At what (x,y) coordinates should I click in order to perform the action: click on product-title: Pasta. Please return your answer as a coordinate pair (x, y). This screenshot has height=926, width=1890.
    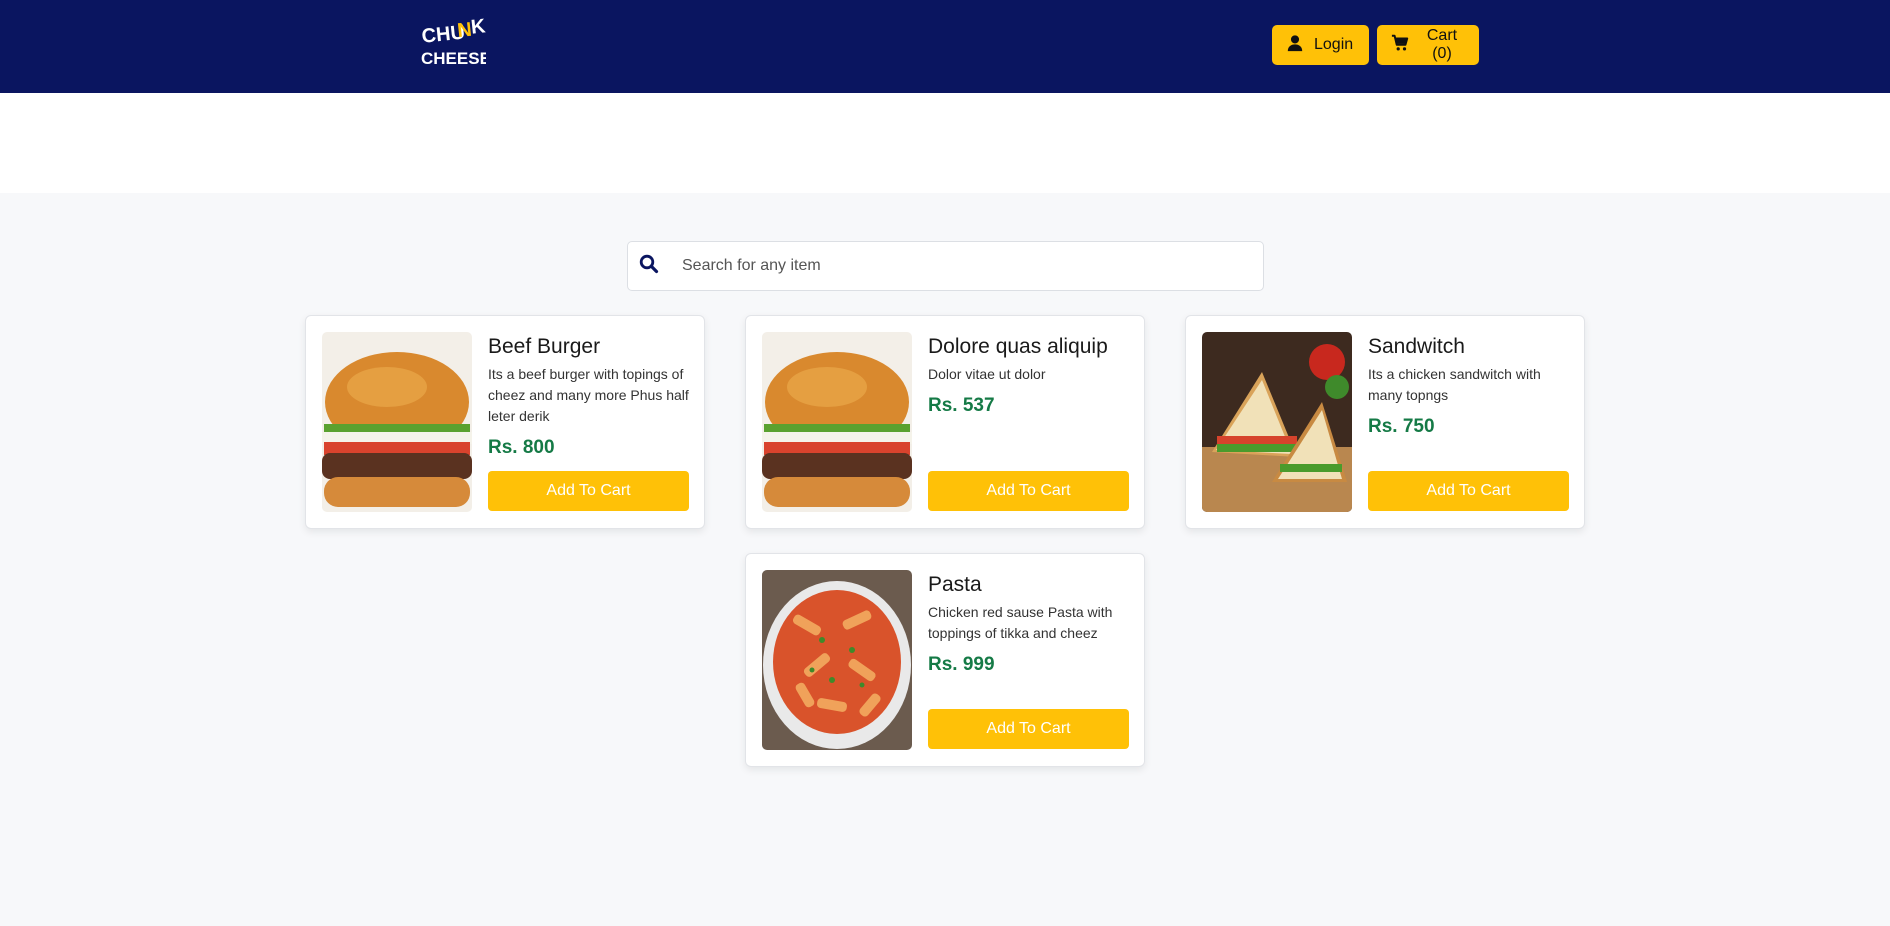
    Looking at the image, I should click on (955, 584).